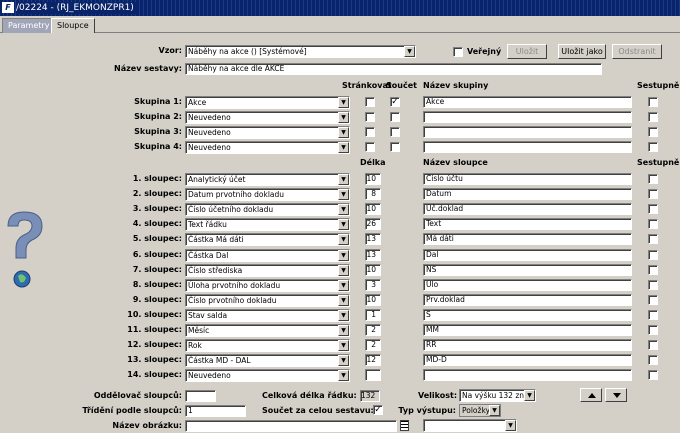  What do you see at coordinates (267, 270) in the screenshot?
I see `column-select: Číslo střediska ▼` at bounding box center [267, 270].